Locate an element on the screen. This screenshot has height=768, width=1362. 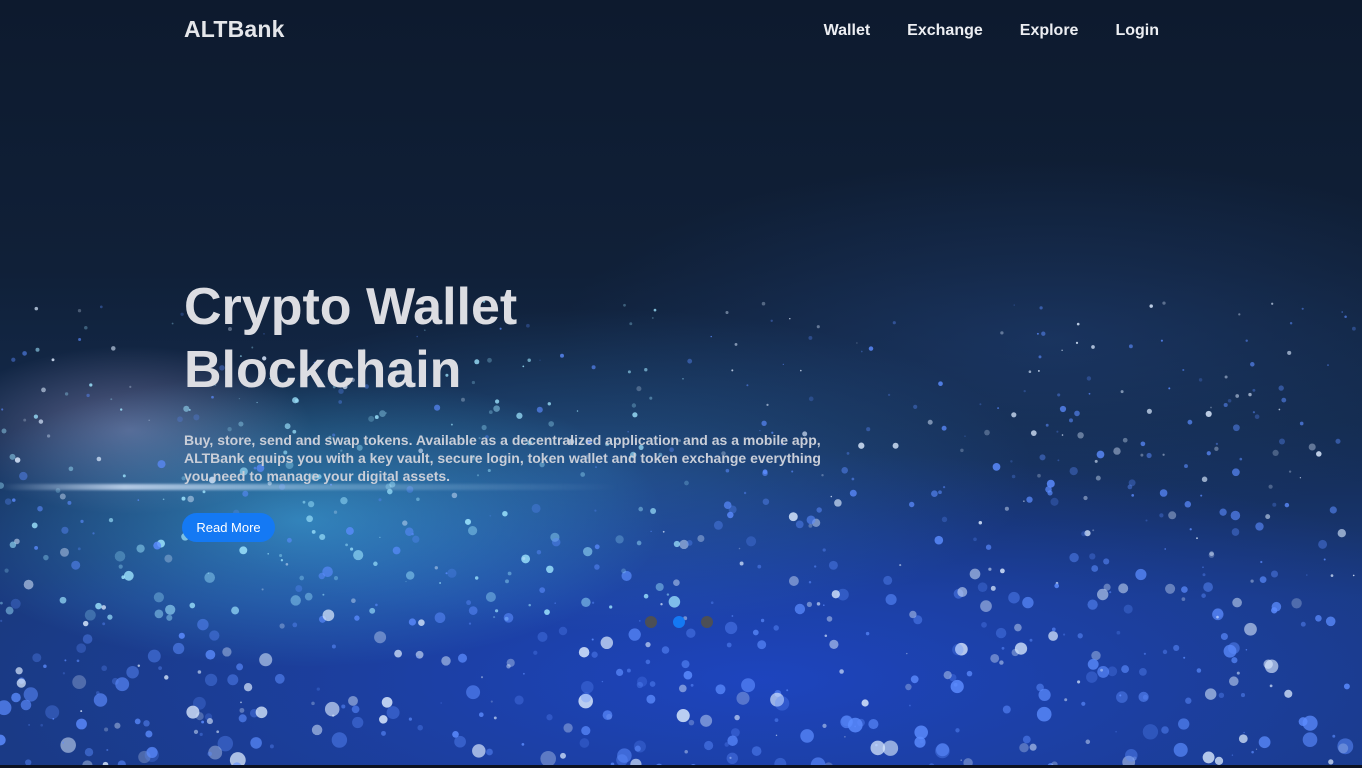
nav-link-wallet: Wallet is located at coordinates (847, 31).